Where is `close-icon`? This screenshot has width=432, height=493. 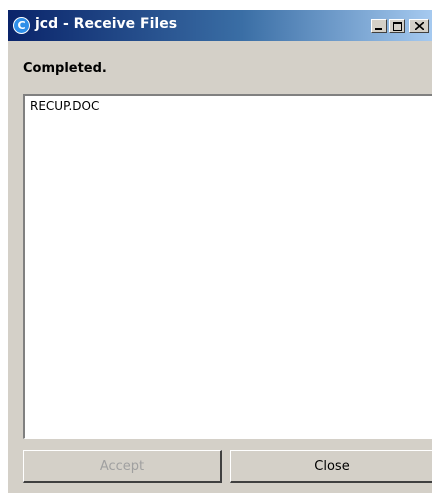
close-icon is located at coordinates (419, 26).